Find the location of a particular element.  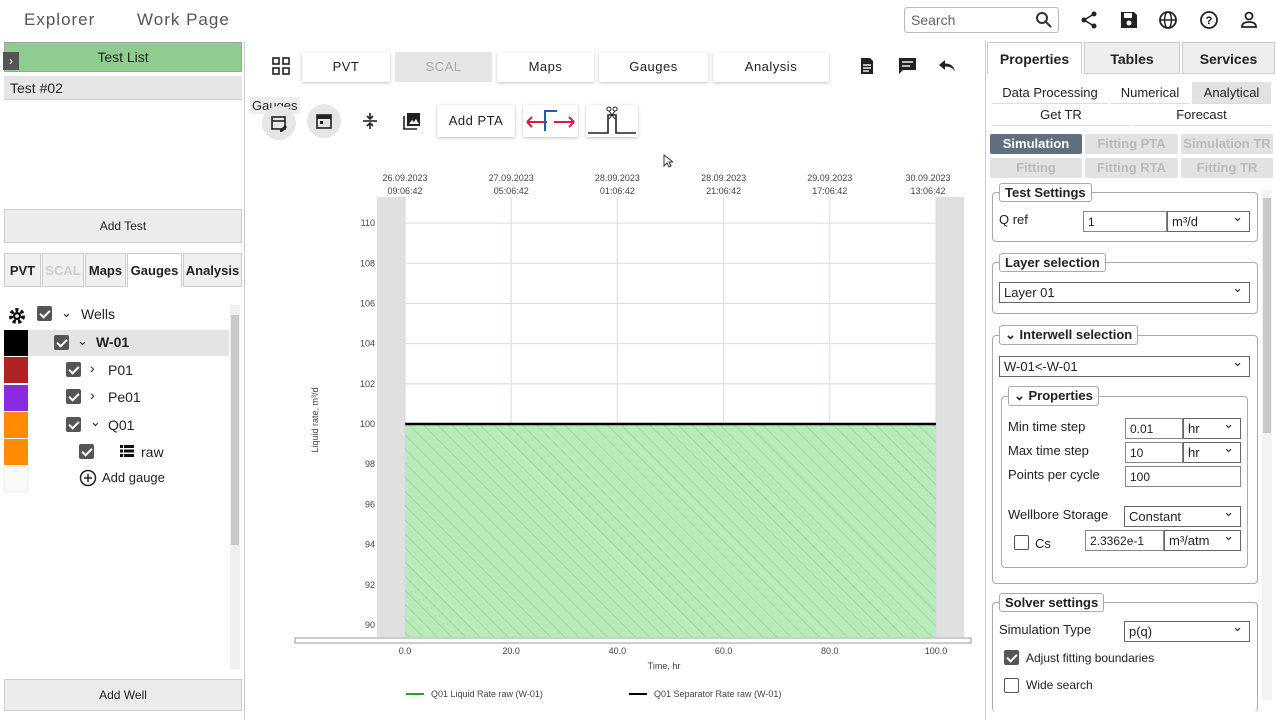

y-tick-label: 108 is located at coordinates (367, 263).